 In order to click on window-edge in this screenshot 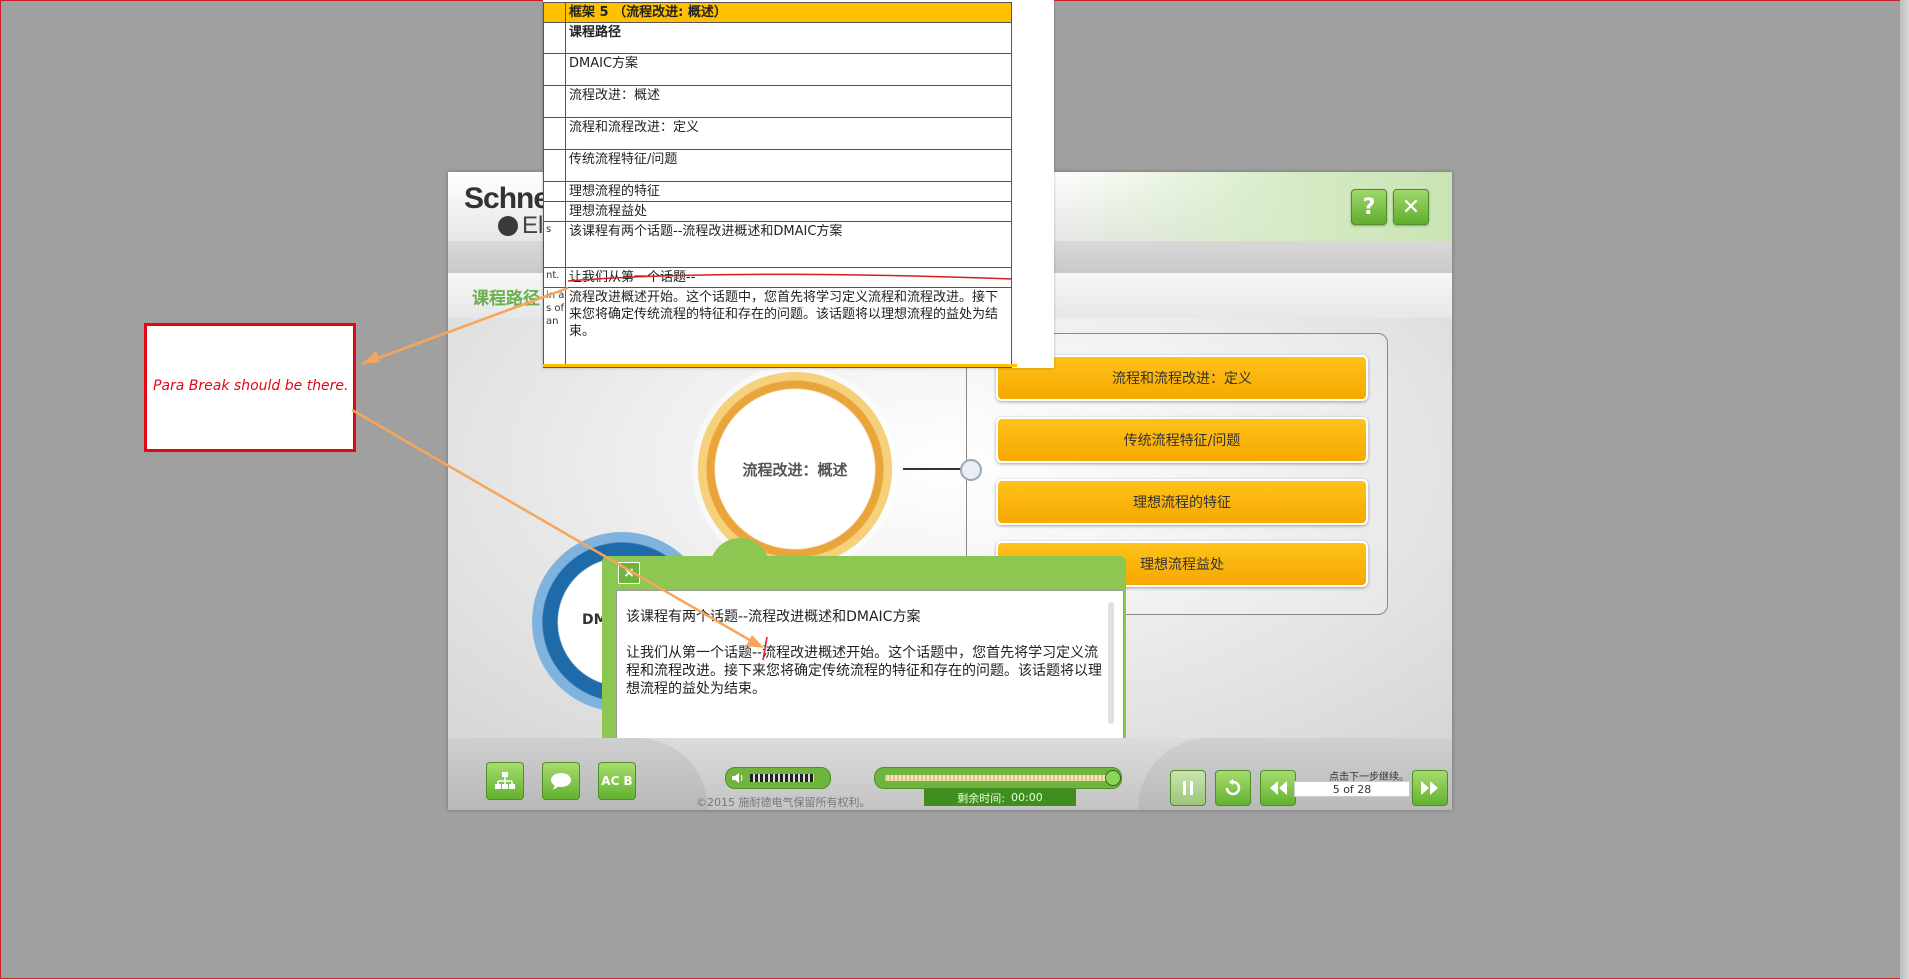, I will do `click(1904, 489)`.